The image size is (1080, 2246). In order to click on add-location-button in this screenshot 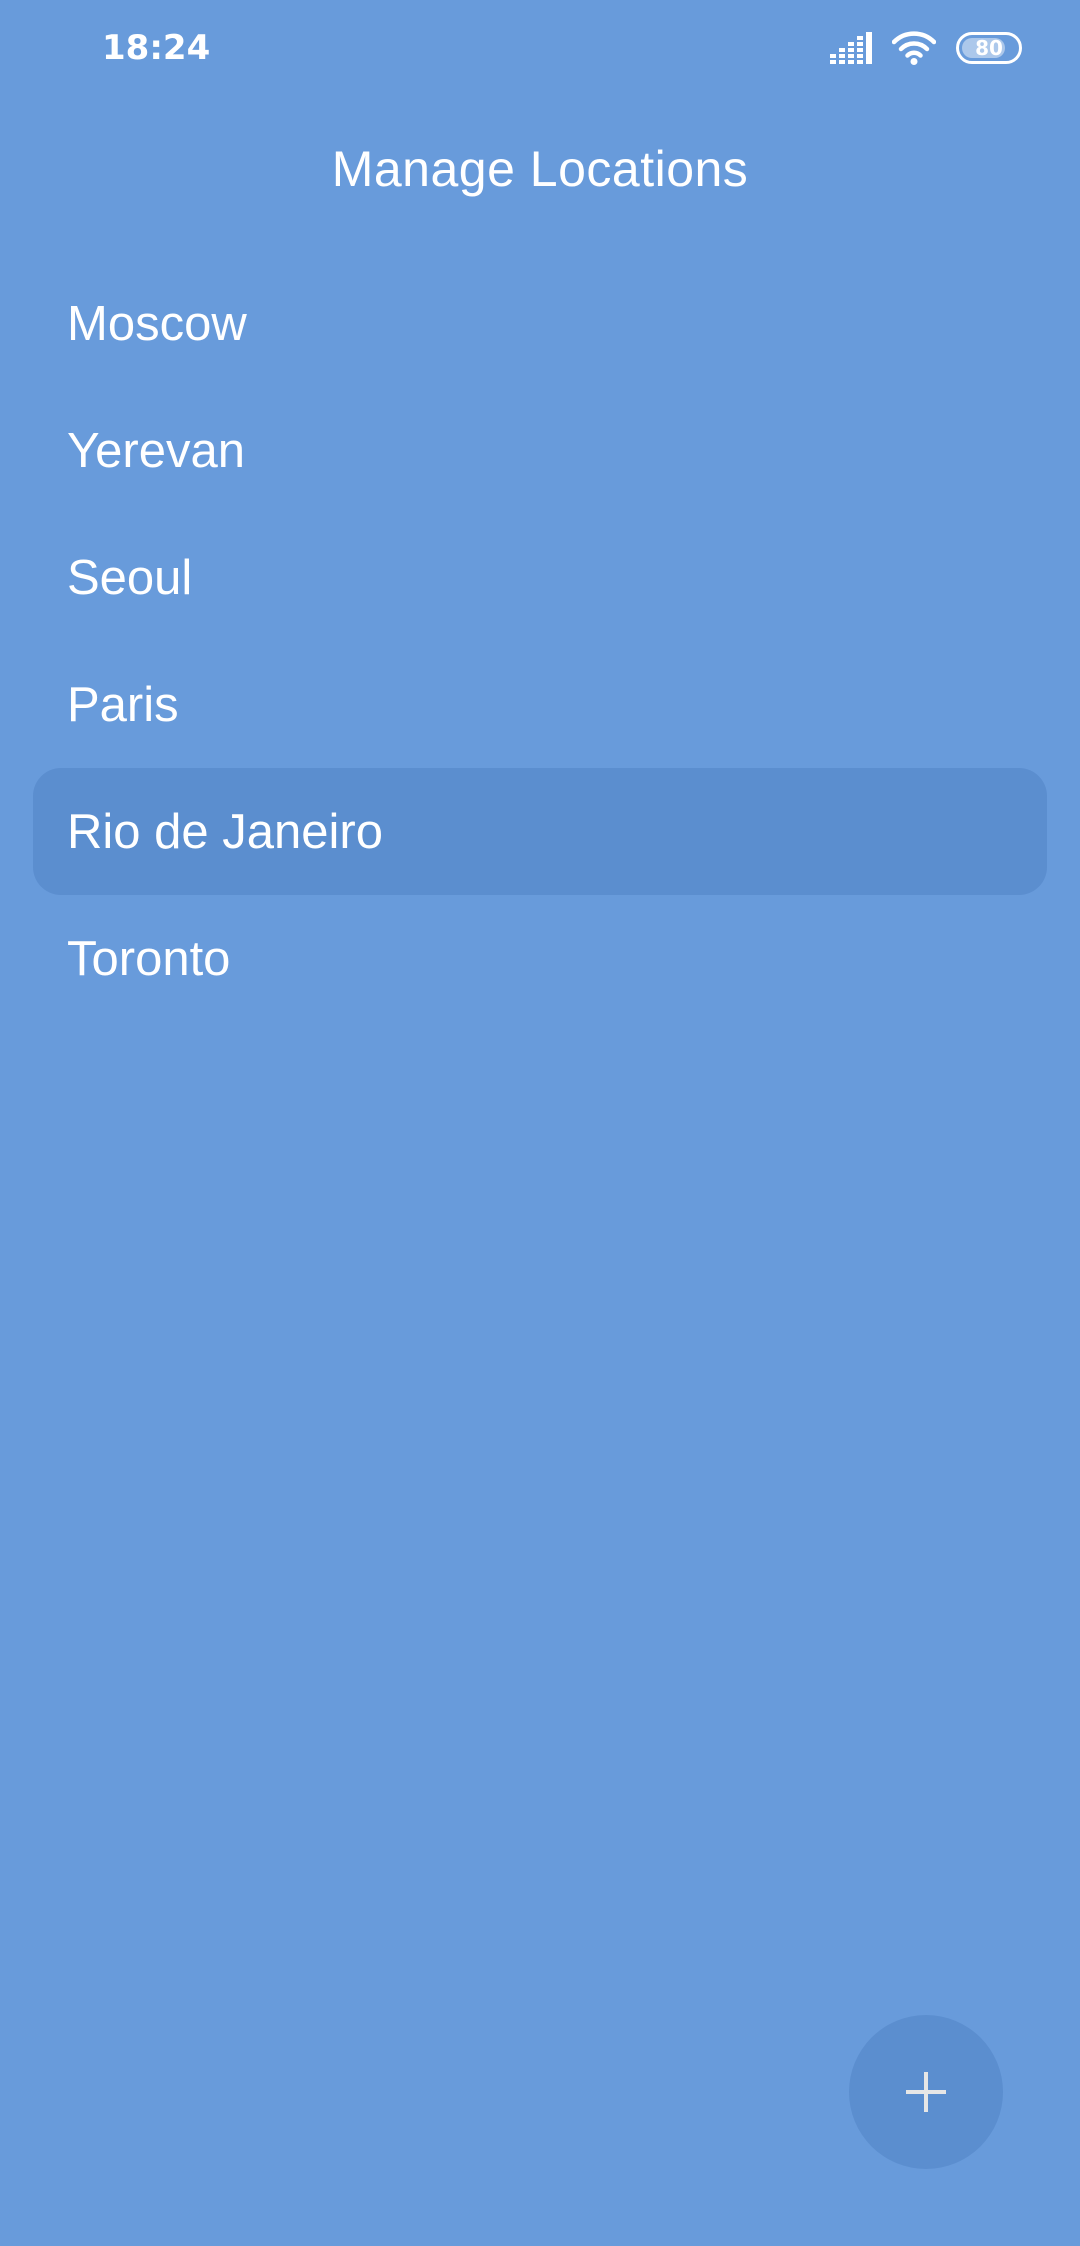, I will do `click(926, 2092)`.